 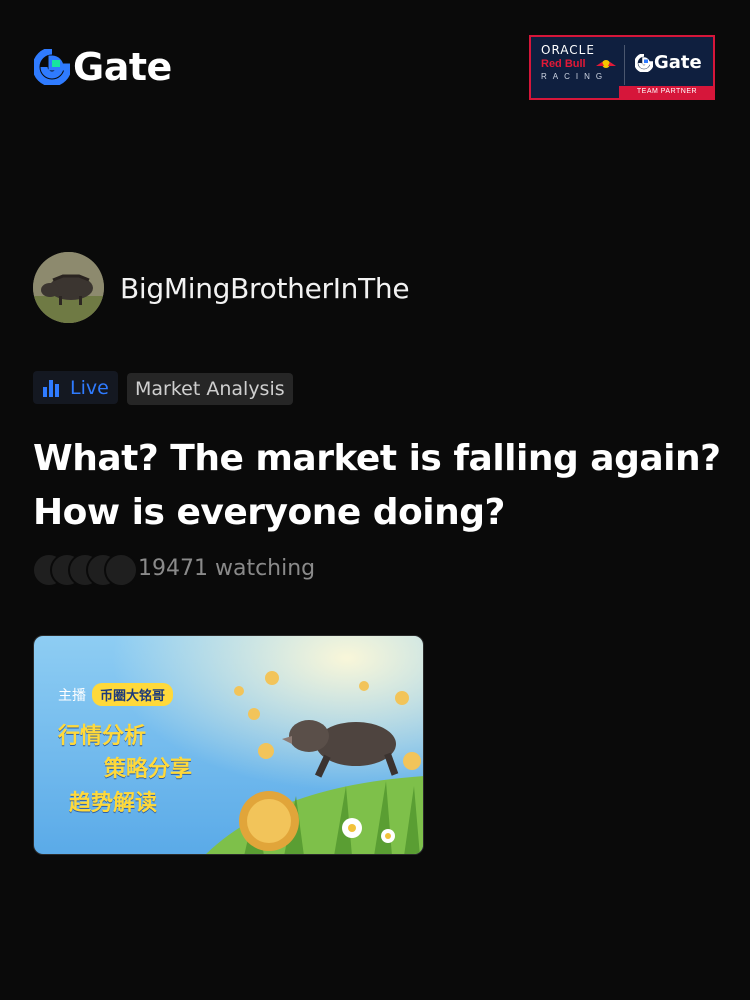 I want to click on live-label: Live, so click(x=89, y=387).